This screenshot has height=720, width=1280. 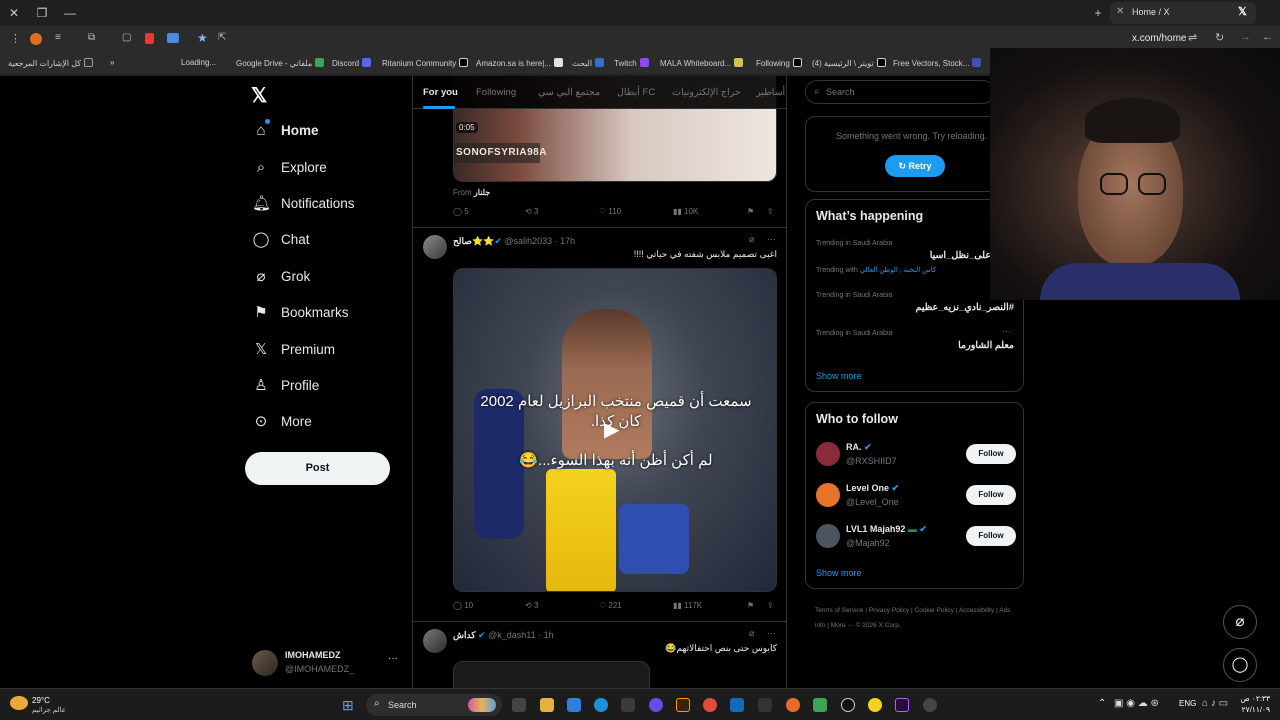 What do you see at coordinates (770, 92) in the screenshot?
I see `tab-legends: أساطير` at bounding box center [770, 92].